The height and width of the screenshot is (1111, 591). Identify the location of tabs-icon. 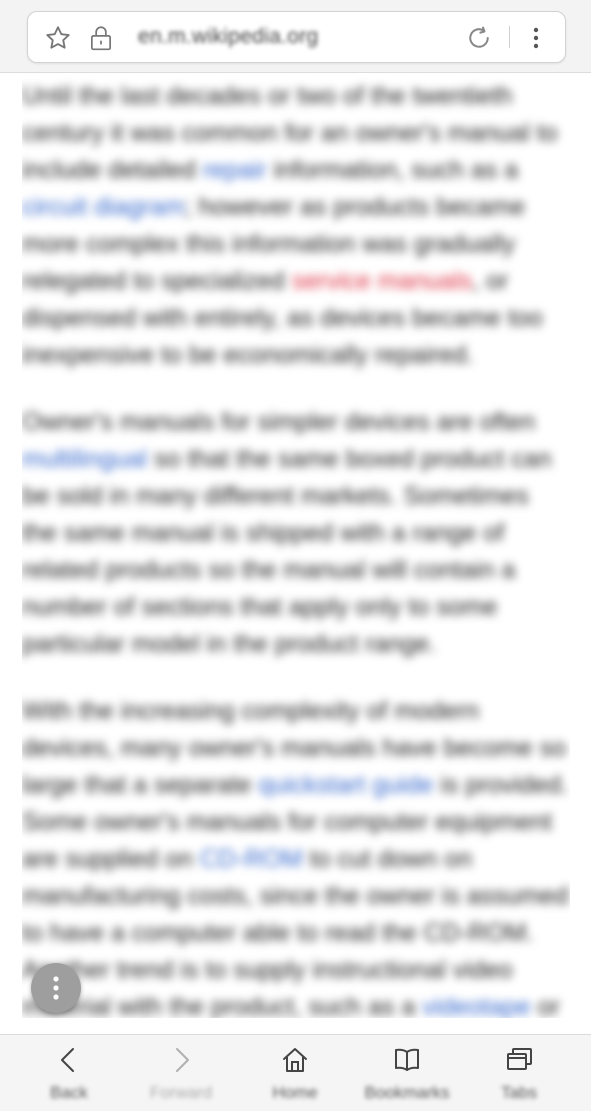
(519, 1059).